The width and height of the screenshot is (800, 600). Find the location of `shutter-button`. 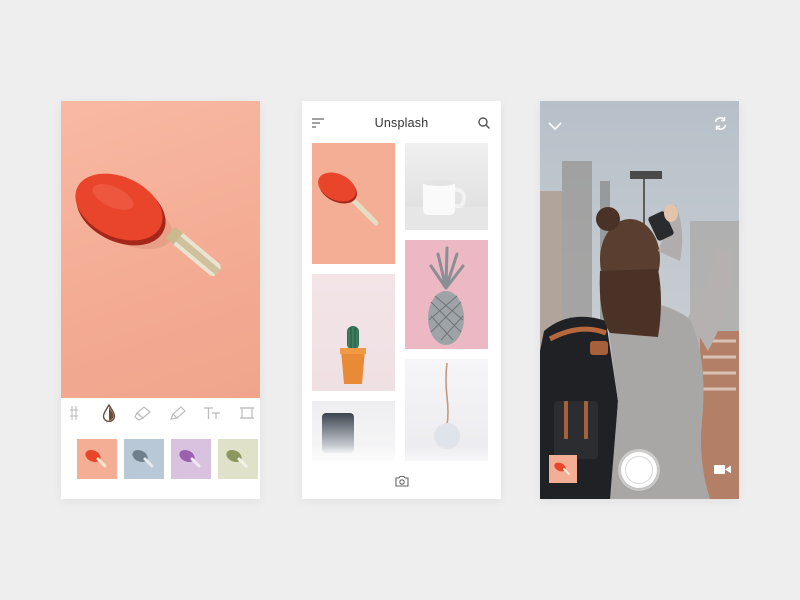

shutter-button is located at coordinates (639, 470).